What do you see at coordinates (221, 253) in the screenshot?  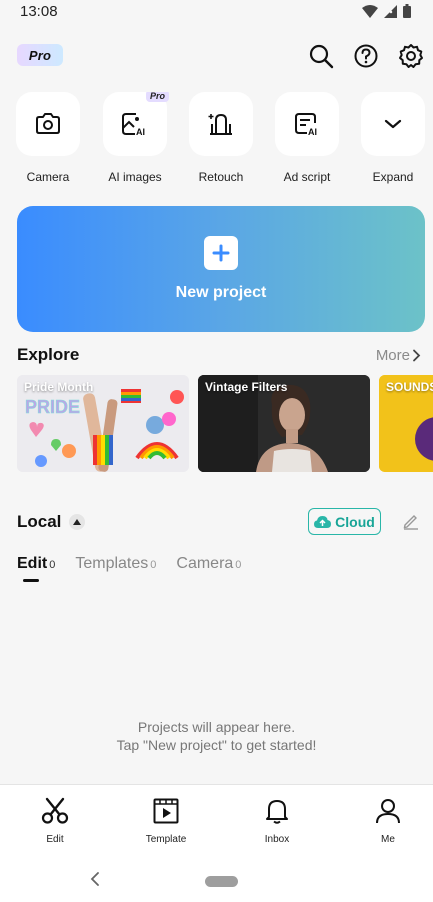 I see `plus-icon` at bounding box center [221, 253].